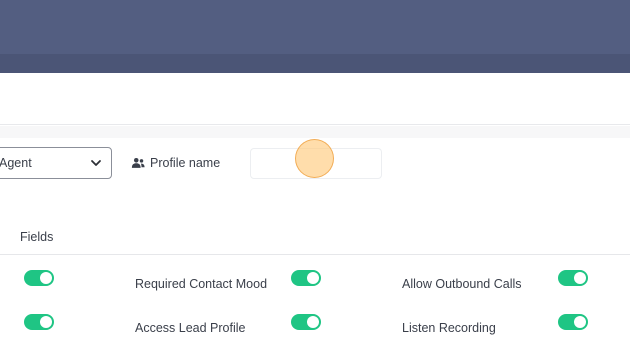 The width and height of the screenshot is (630, 354). What do you see at coordinates (315, 99) in the screenshot?
I see `toolbar-area` at bounding box center [315, 99].